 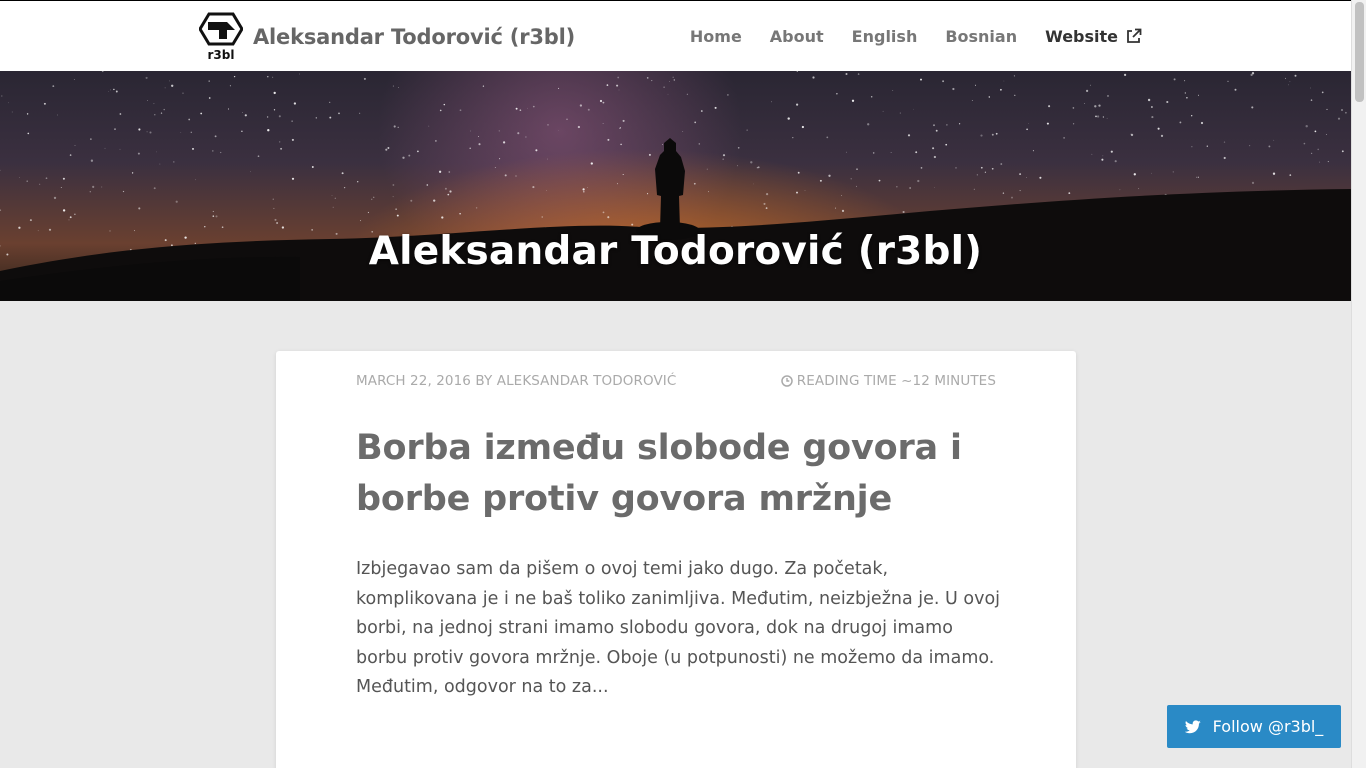 I want to click on nav-item-bosnian: Bosnian, so click(x=981, y=36).